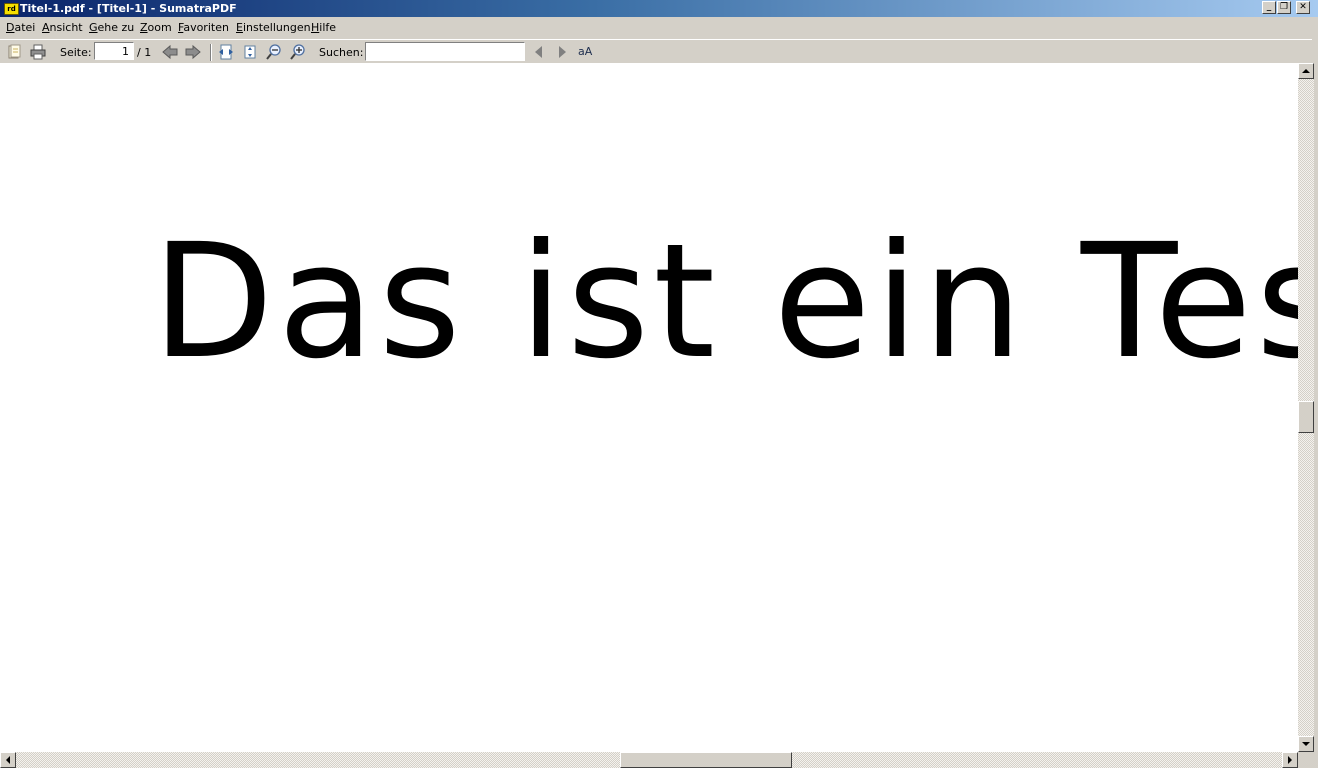 The image size is (1318, 768). I want to click on toolbar: Seite: / 1, so click(656, 52).